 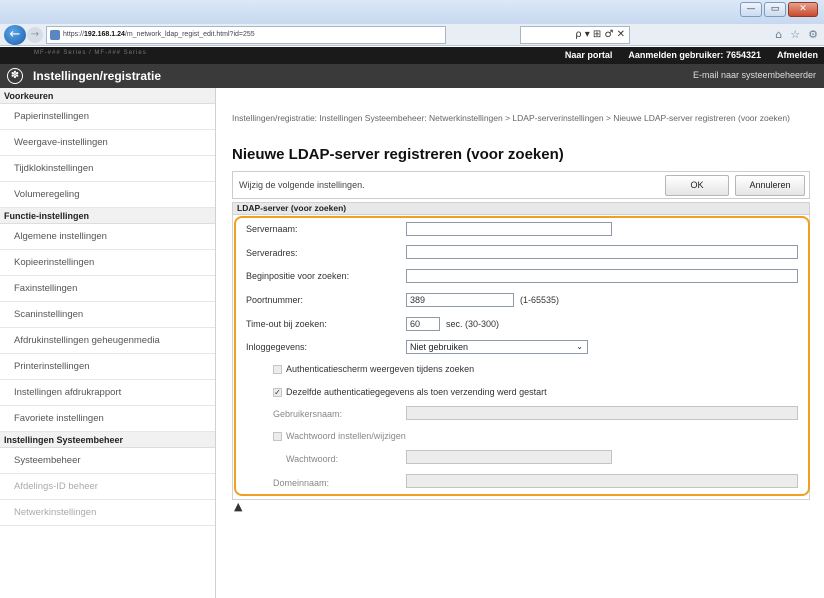 What do you see at coordinates (412, 12) in the screenshot?
I see `browser-title-bar: — ▭ ✕` at bounding box center [412, 12].